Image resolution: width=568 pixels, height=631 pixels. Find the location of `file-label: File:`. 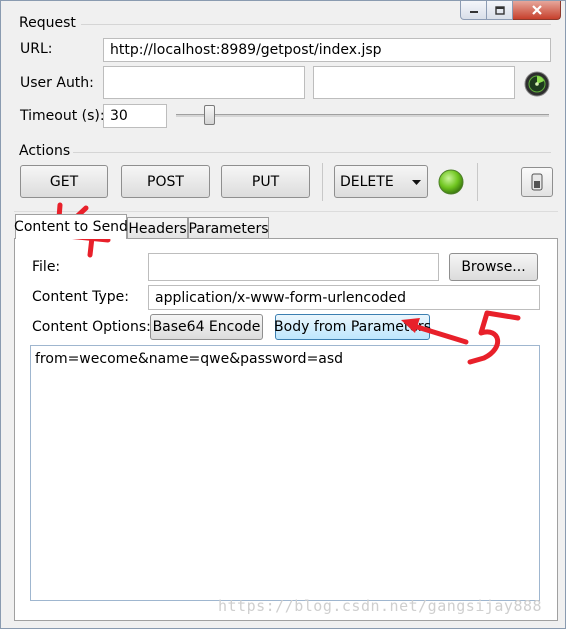

file-label: File: is located at coordinates (46, 267).